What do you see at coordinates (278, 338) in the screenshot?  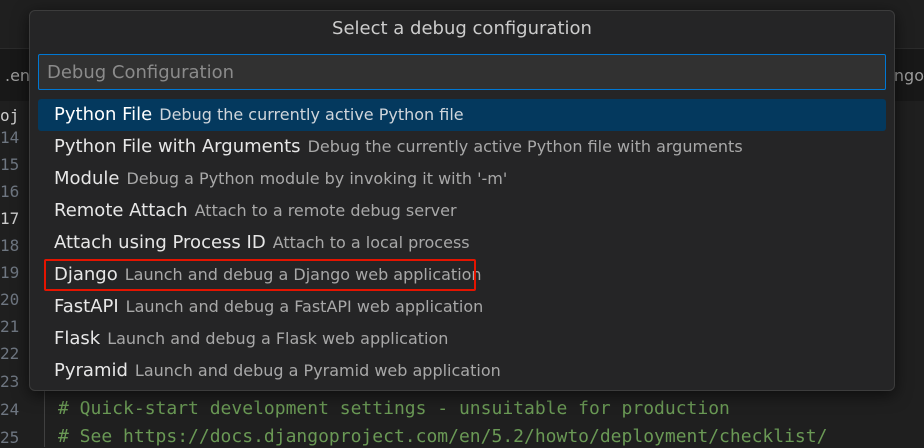 I see `item-description: Launch and debug a Flask web application` at bounding box center [278, 338].